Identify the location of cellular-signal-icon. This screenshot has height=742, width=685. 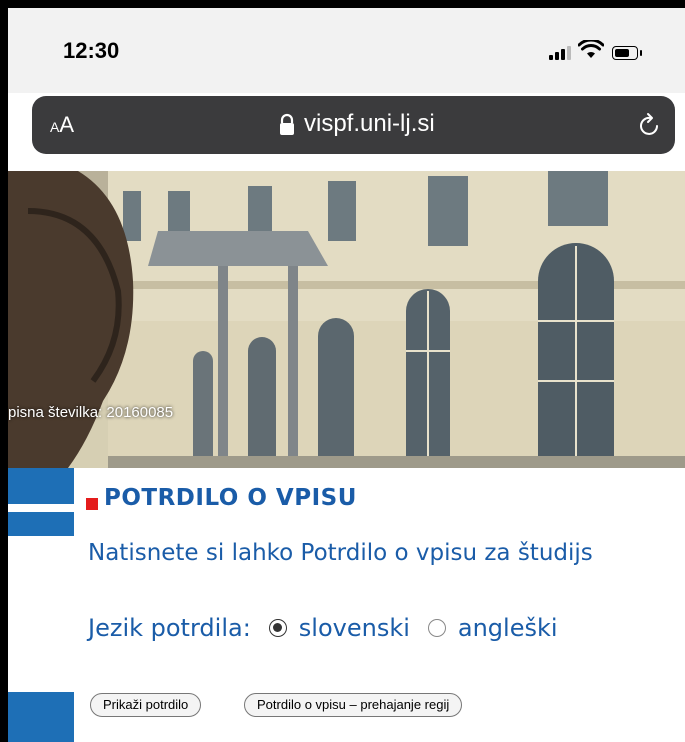
(560, 53).